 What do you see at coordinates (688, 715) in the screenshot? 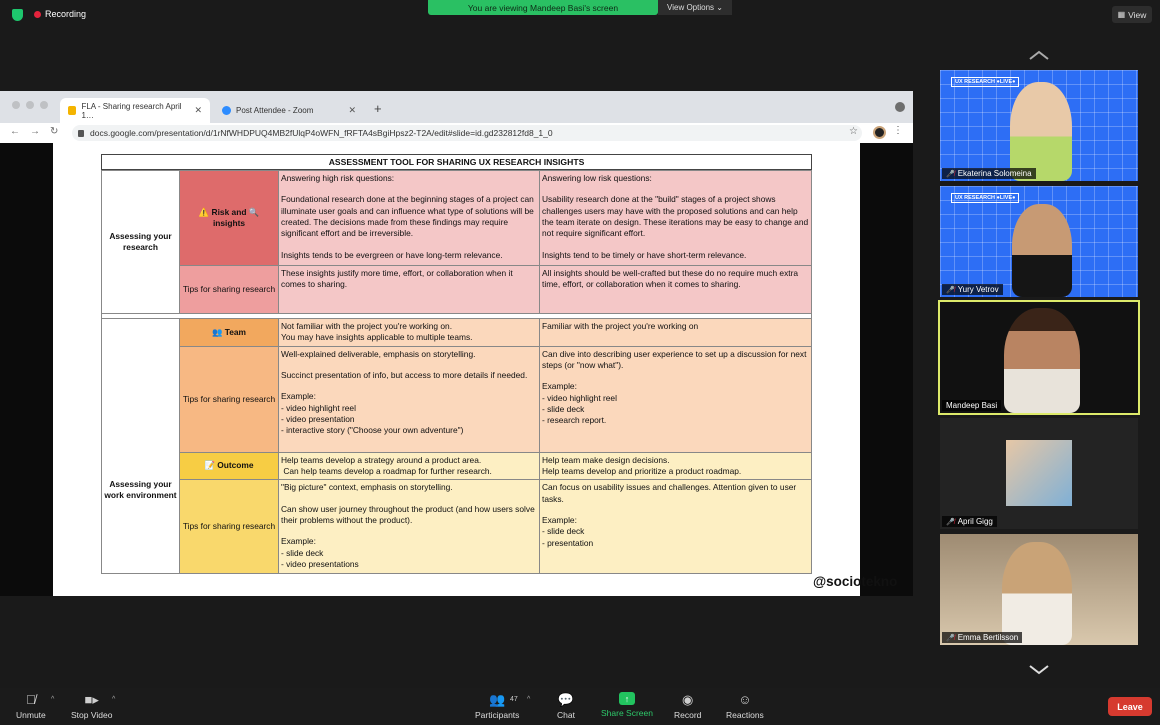
I see `control-label: Record` at bounding box center [688, 715].